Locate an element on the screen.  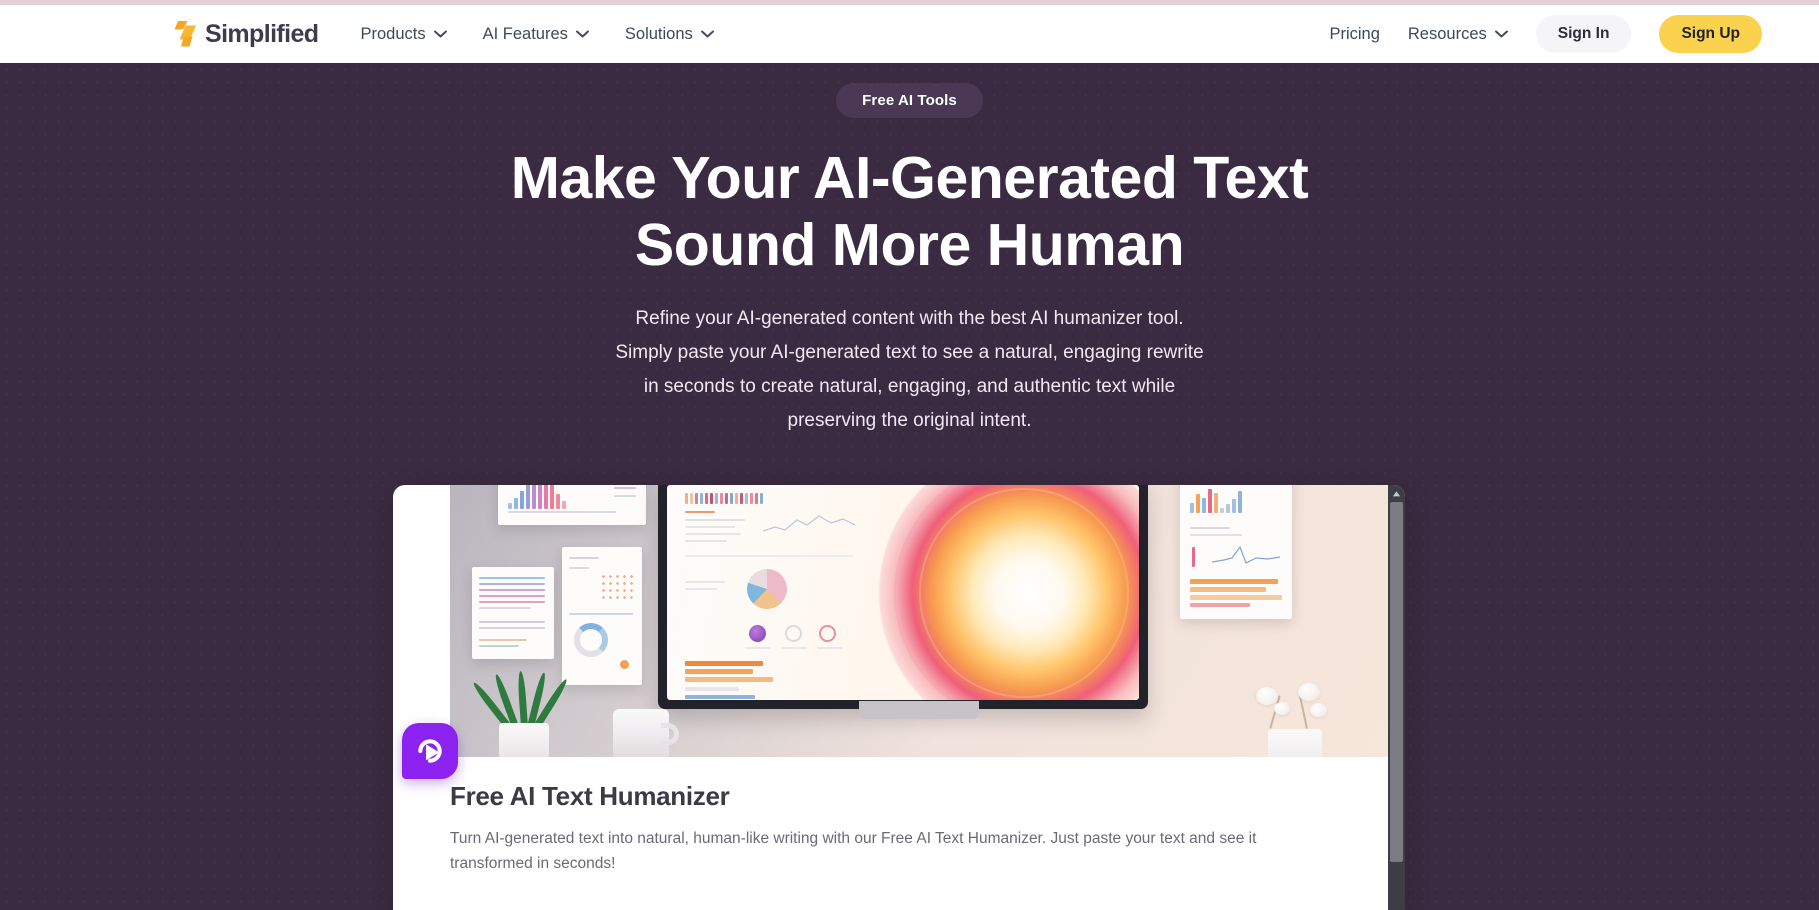
free-ai-tools-badge: Free AI Tools is located at coordinates (909, 100).